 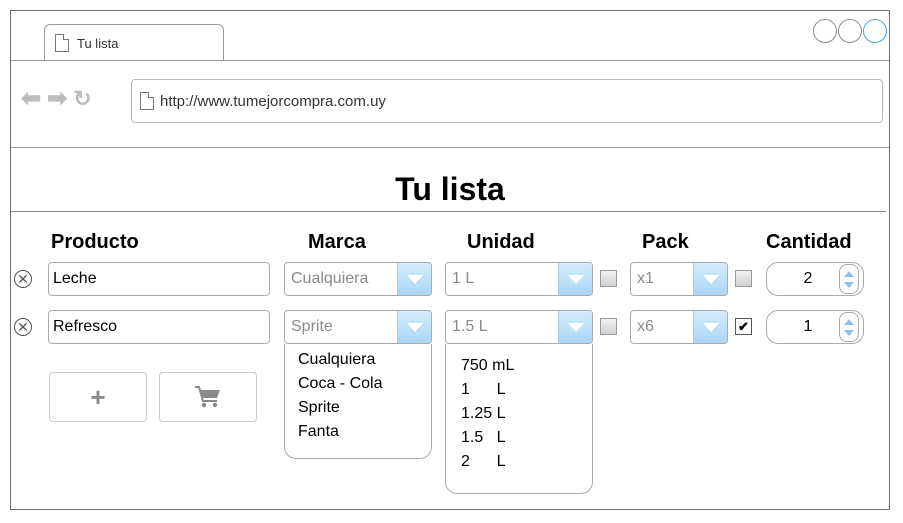 I want to click on dropdown-option: Fanta, so click(x=364, y=432).